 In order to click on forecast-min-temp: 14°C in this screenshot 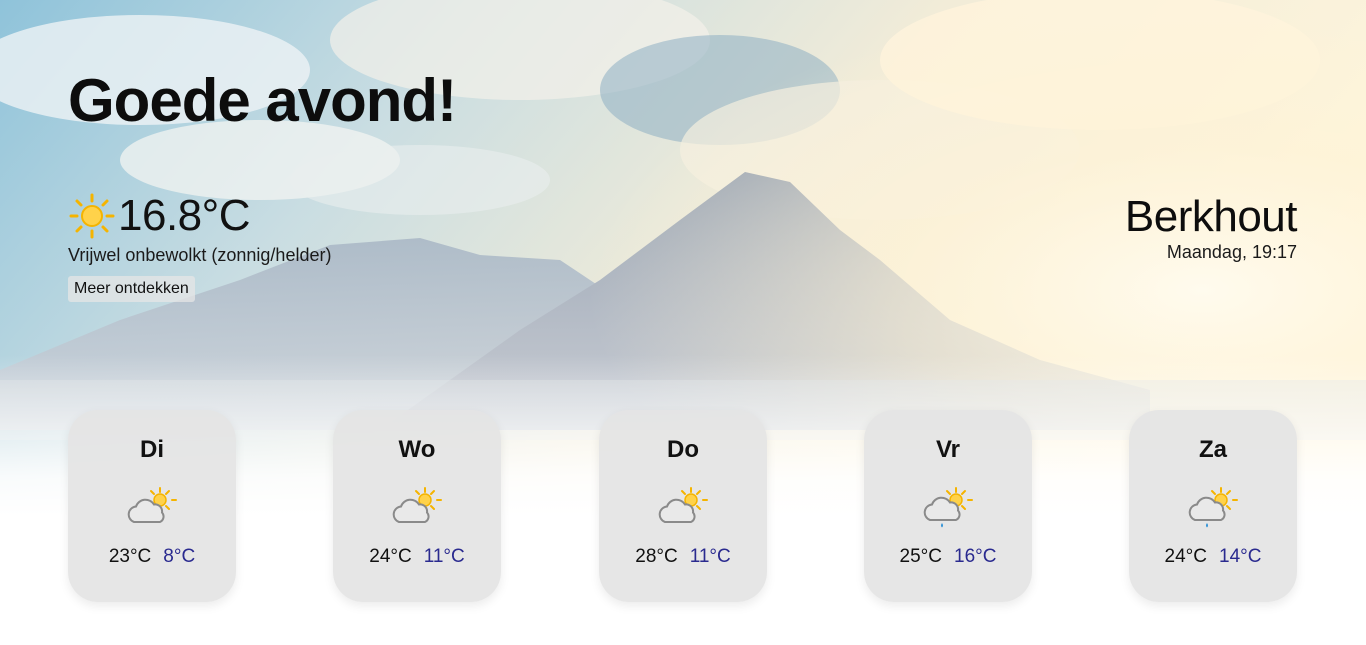, I will do `click(1240, 556)`.